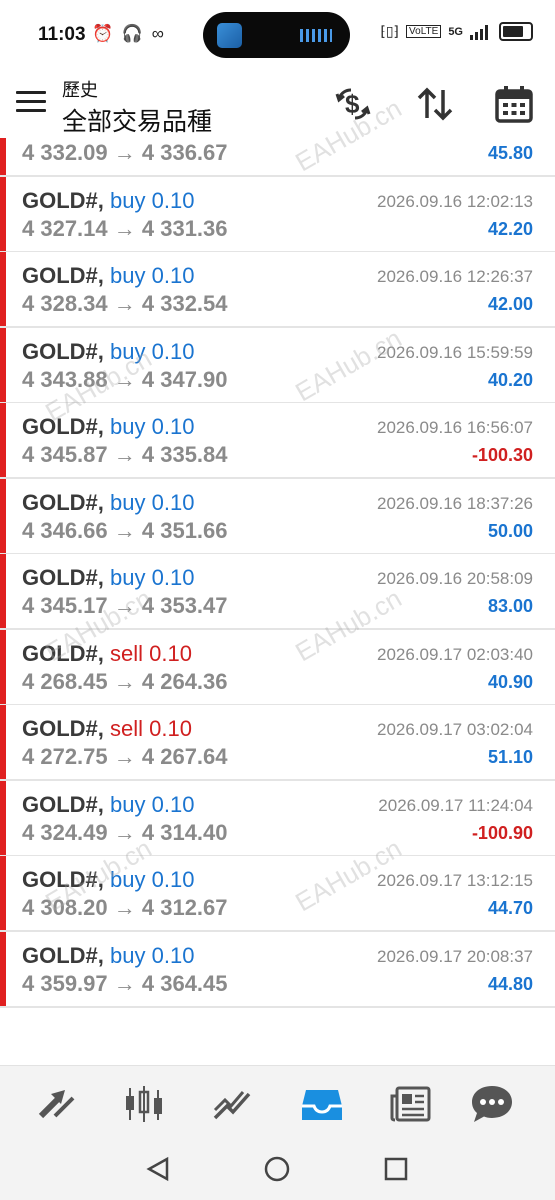  What do you see at coordinates (125, 380) in the screenshot?
I see `trade-prices: 4 343.88 → 4 347.90` at bounding box center [125, 380].